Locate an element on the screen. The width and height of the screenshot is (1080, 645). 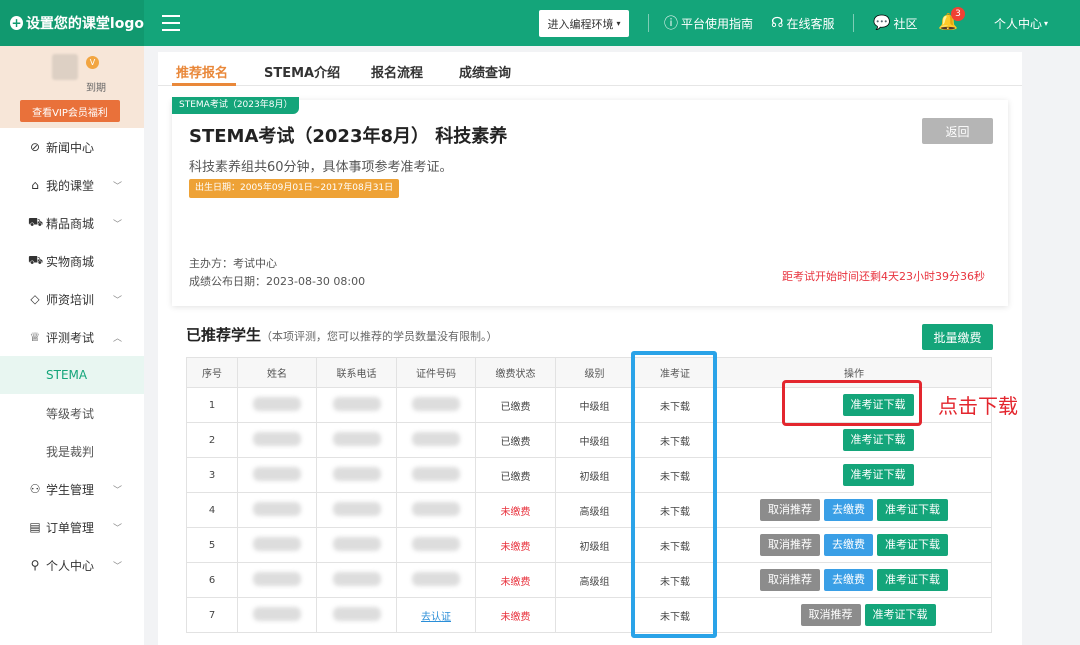
sidebar-item-premium-store: ⛟ 精品商城 ﹀ is located at coordinates (72, 223).